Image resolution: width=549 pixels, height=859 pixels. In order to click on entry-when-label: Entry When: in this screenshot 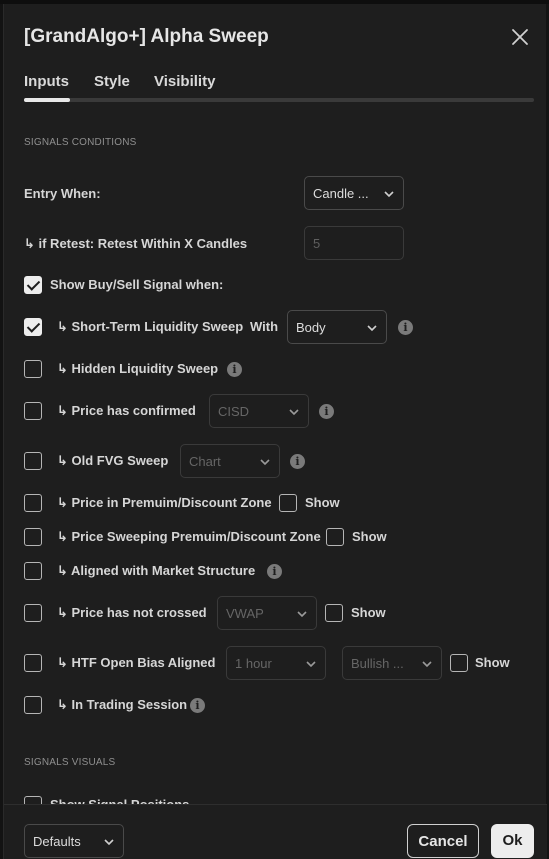, I will do `click(62, 193)`.